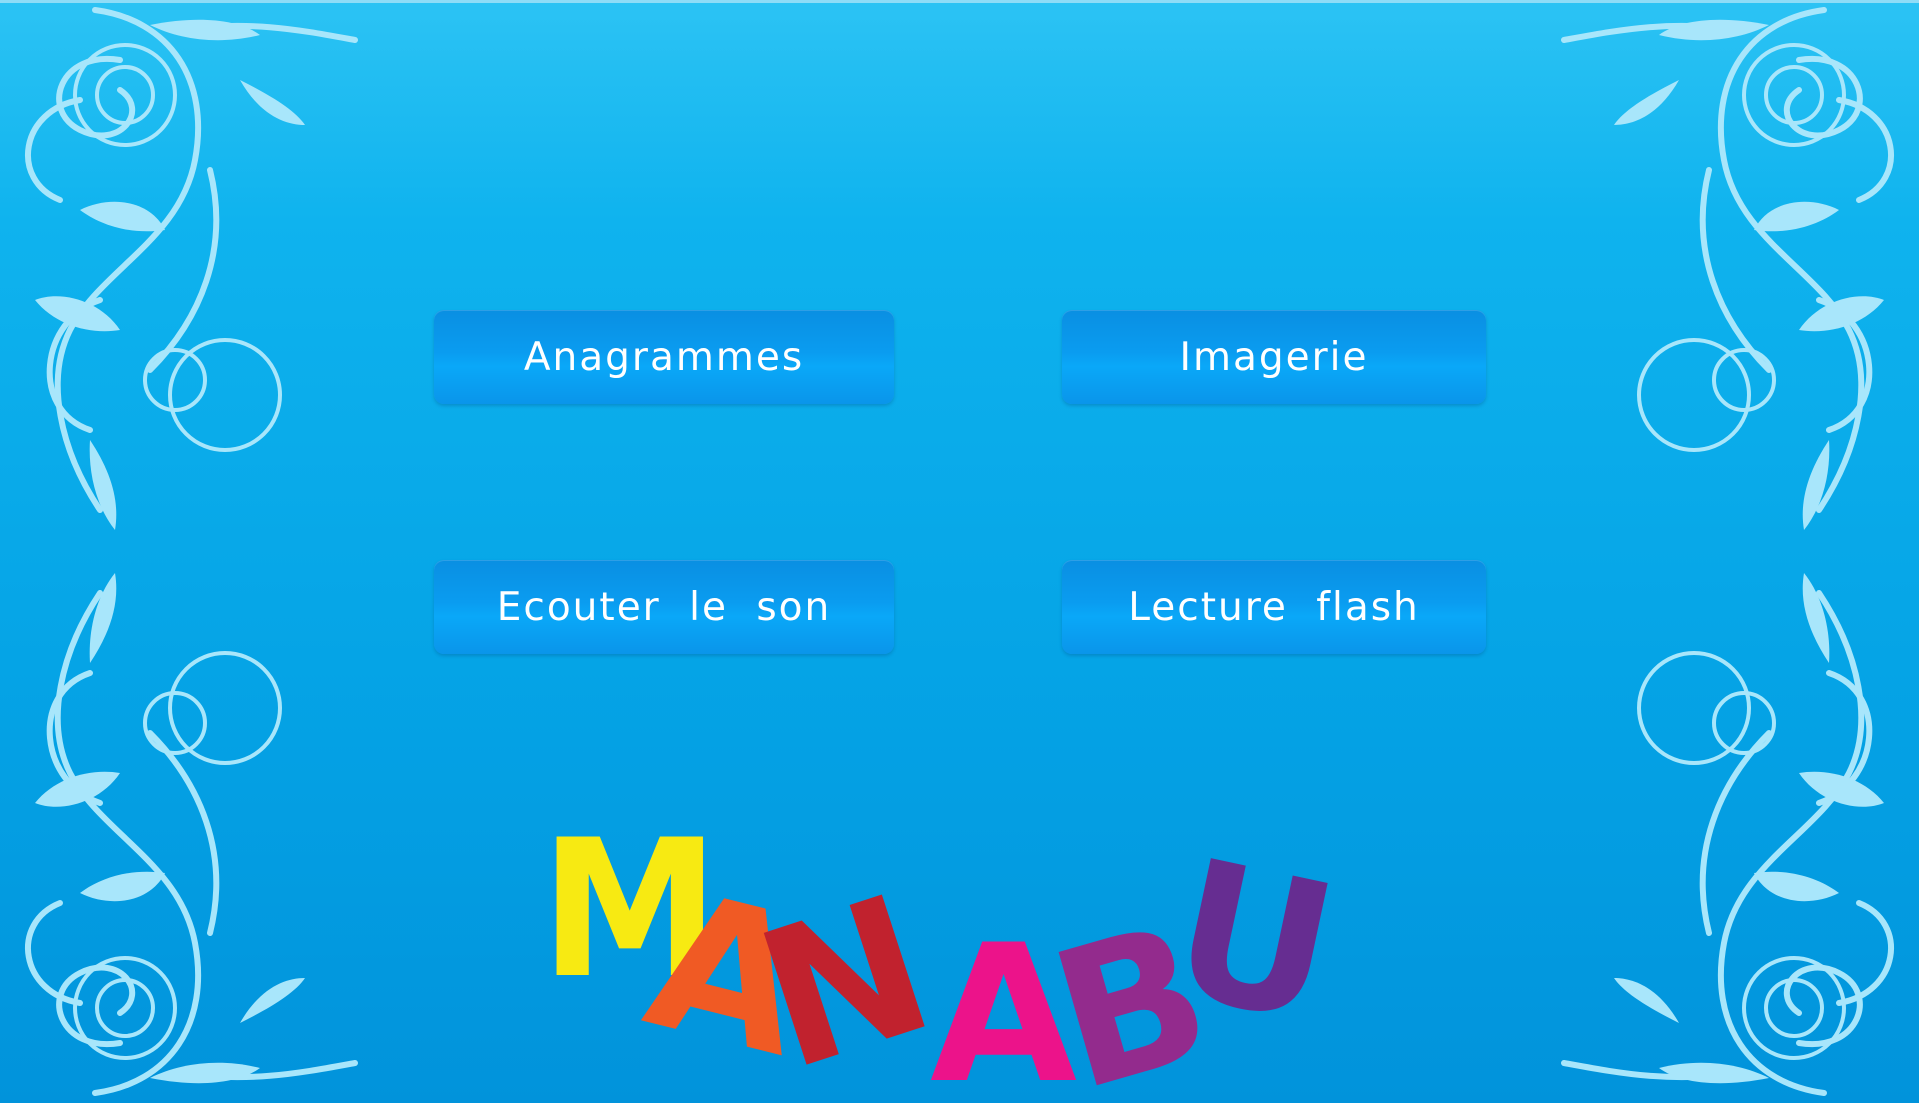 This screenshot has height=1103, width=1919. What do you see at coordinates (1274, 607) in the screenshot?
I see `lecture-flash-button: Lecture flash` at bounding box center [1274, 607].